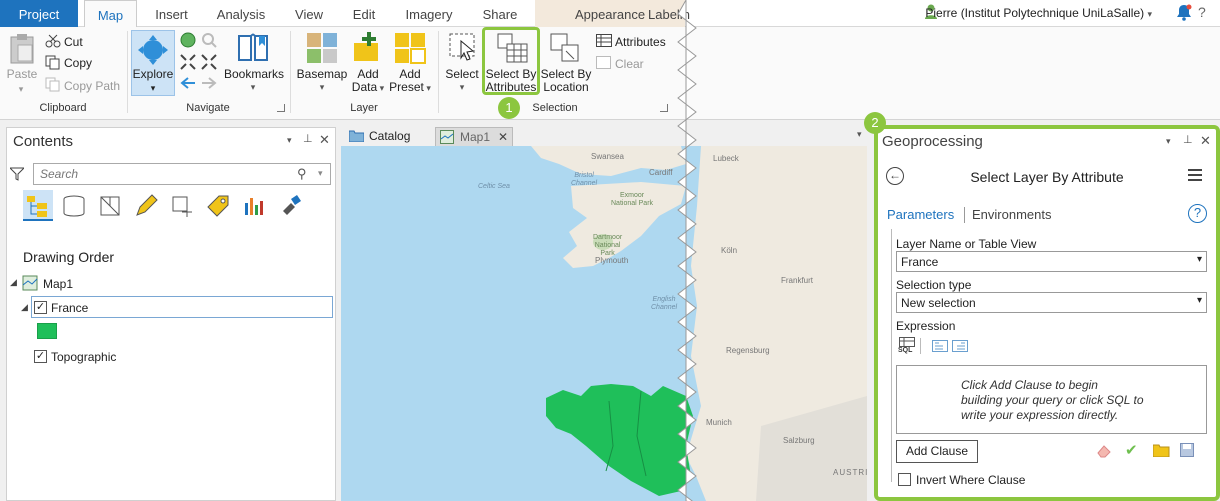  What do you see at coordinates (1195, 176) in the screenshot?
I see `hamburger-menu-icon` at bounding box center [1195, 176].